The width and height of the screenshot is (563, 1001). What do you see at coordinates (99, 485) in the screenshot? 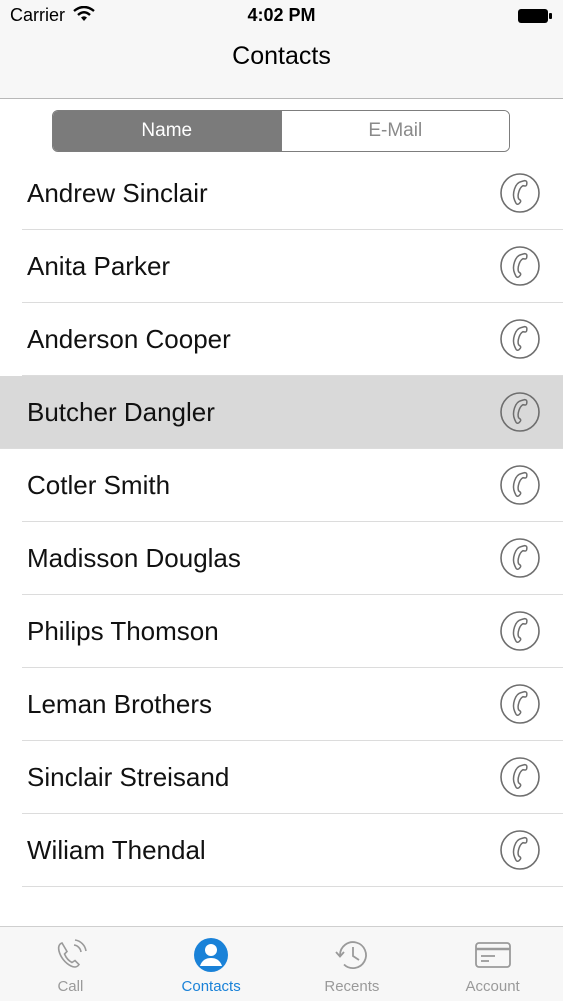
I see `contact-name: Cotler Smith` at bounding box center [99, 485].